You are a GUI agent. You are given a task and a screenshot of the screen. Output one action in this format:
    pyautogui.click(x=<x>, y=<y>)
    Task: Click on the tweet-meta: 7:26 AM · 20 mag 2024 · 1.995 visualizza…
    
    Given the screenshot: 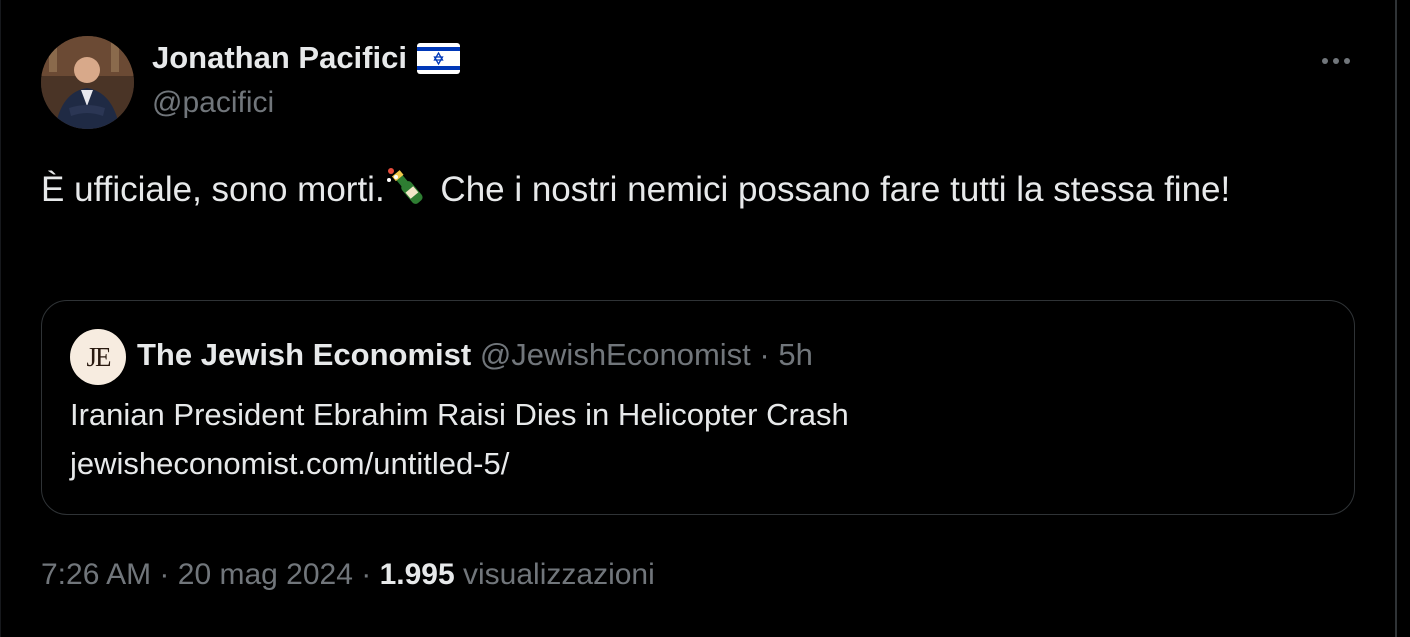 What is the action you would take?
    pyautogui.click(x=348, y=575)
    